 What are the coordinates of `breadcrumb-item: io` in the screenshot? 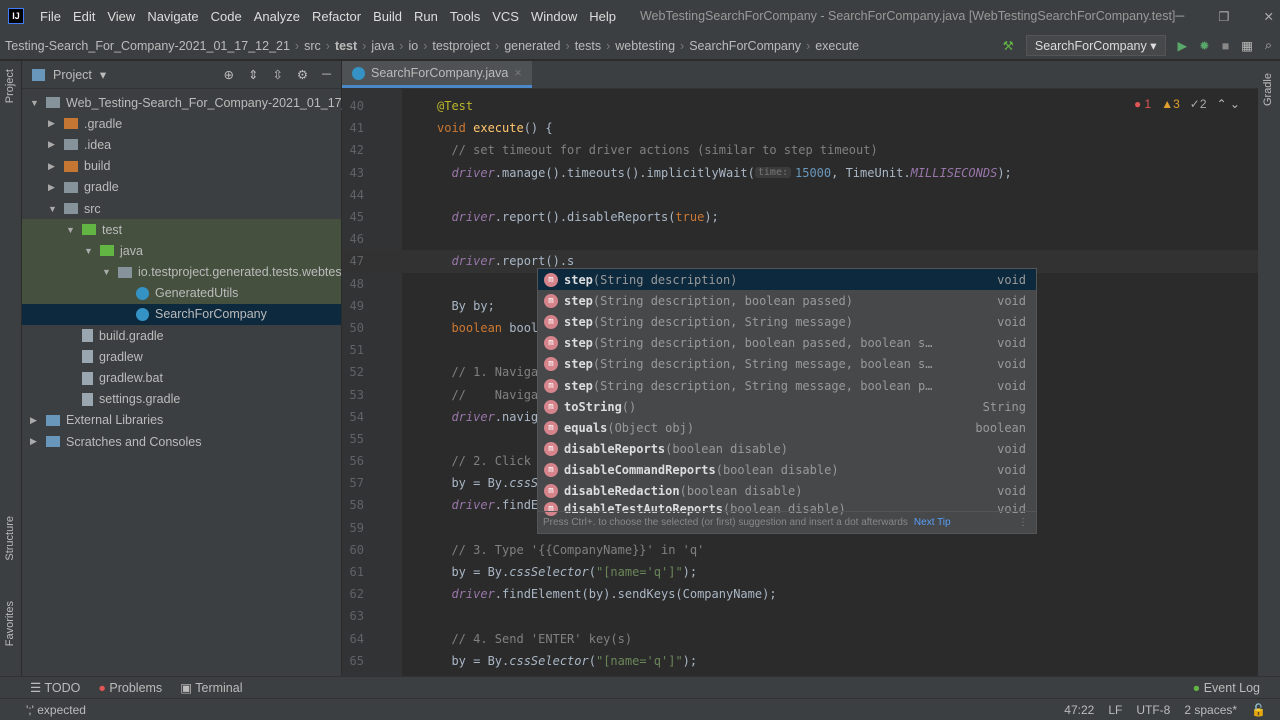 It's located at (413, 46).